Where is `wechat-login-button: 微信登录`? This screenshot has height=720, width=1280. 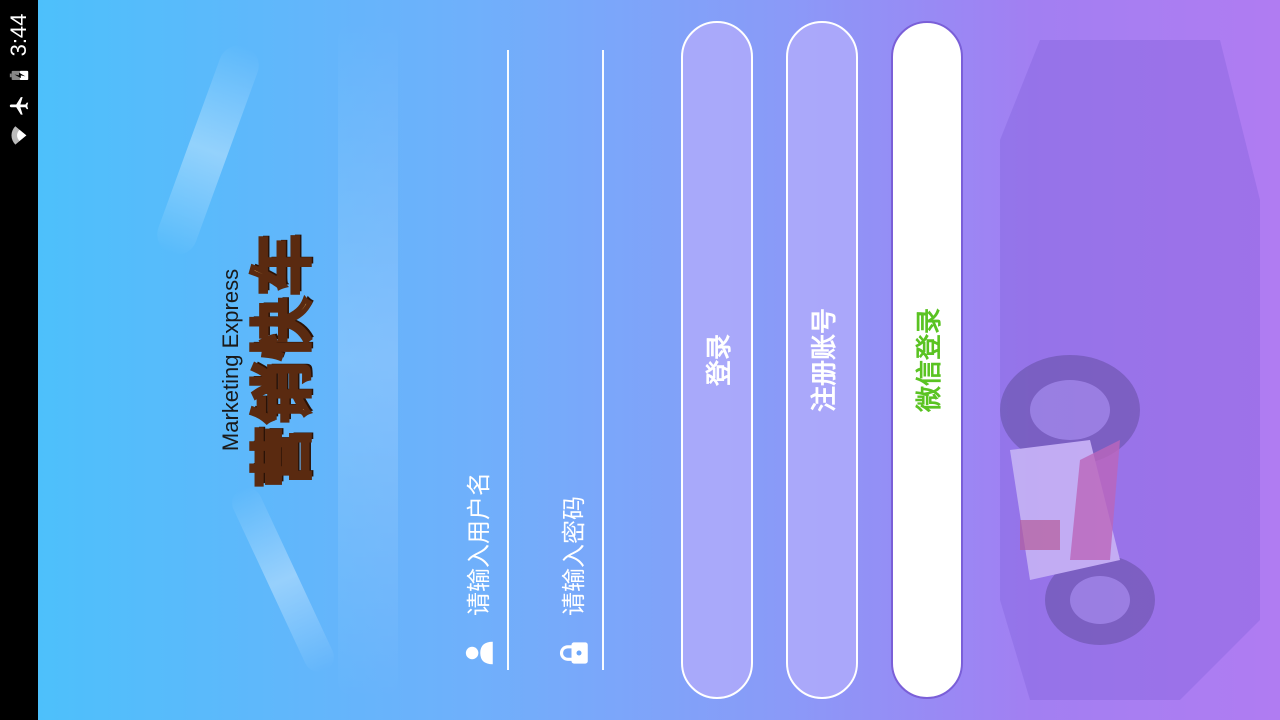 wechat-login-button: 微信登录 is located at coordinates (927, 360).